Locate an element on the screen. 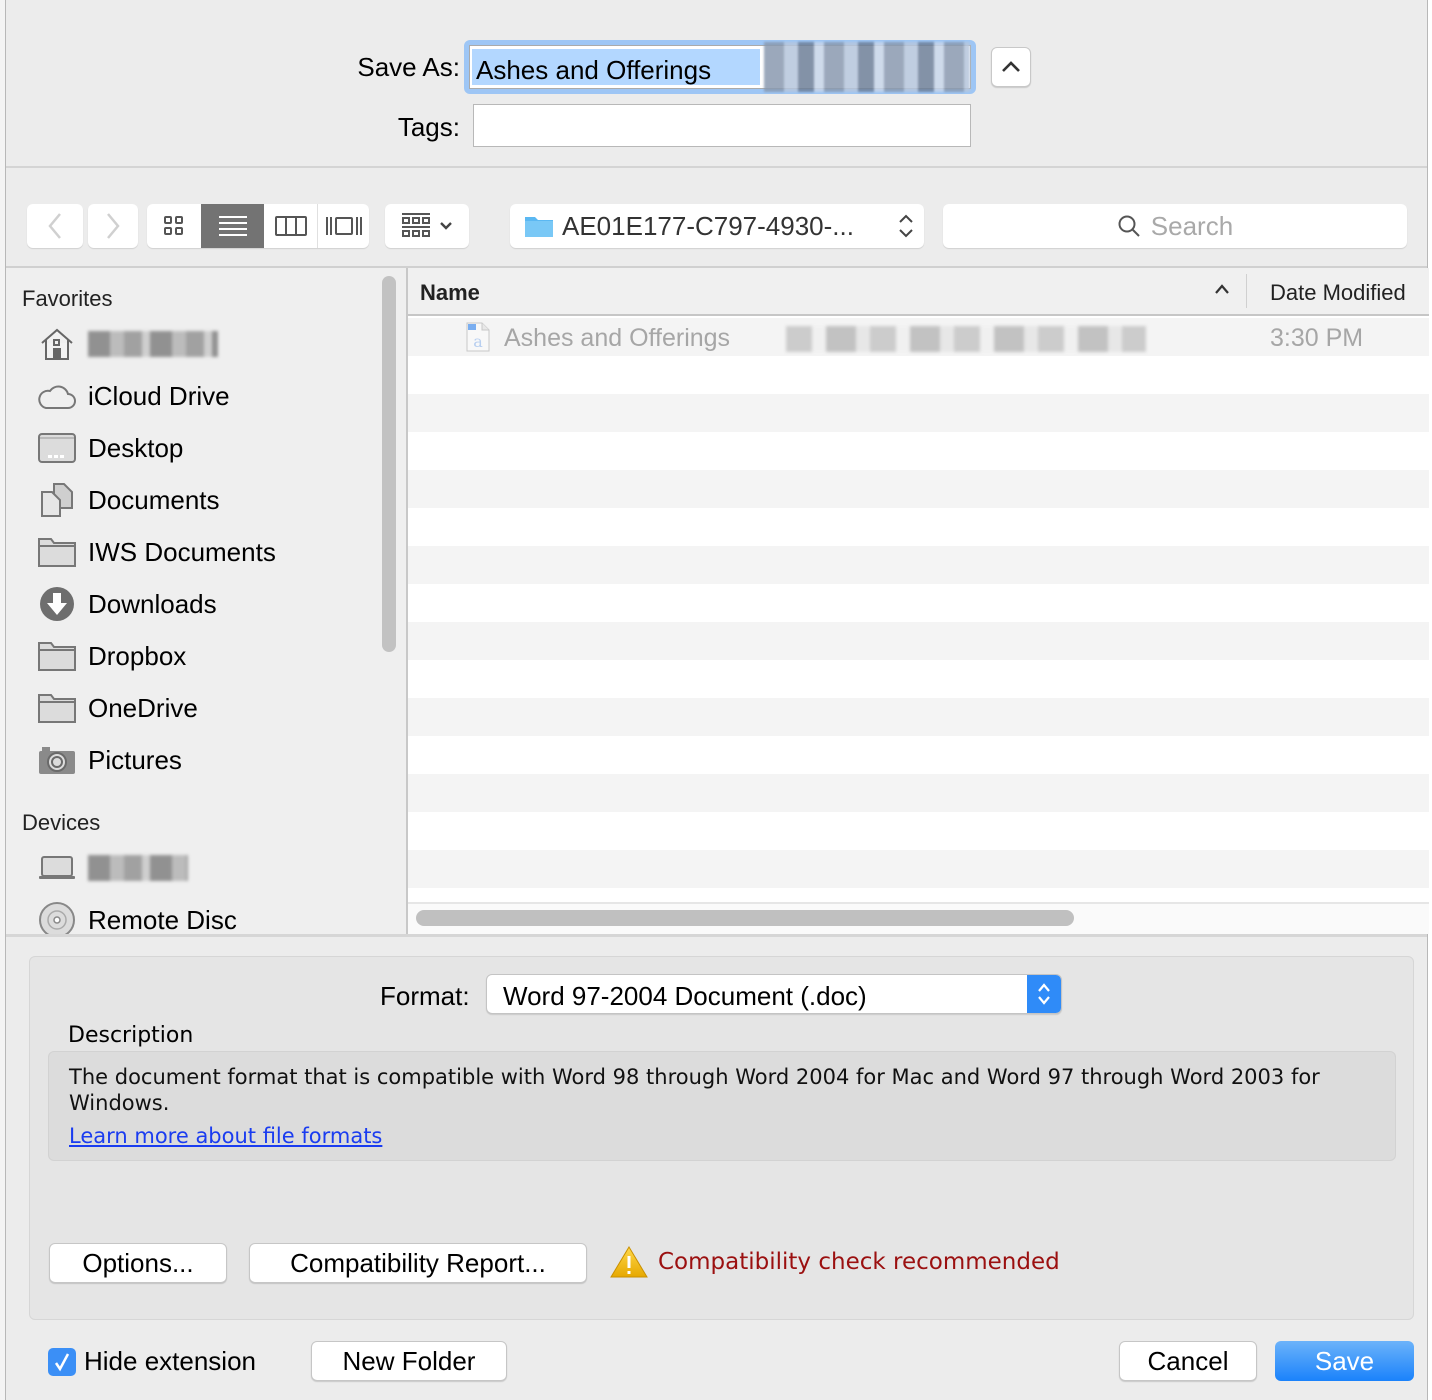  hide-extension-checkbox-row: Hide extension is located at coordinates (152, 1361).